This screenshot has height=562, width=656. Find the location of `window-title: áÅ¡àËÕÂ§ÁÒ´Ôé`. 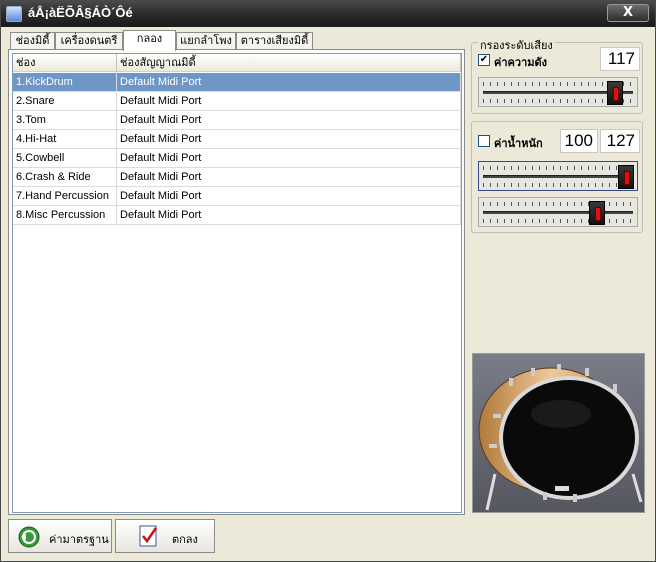

window-title: áÅ¡àËÕÂ§ÁÒ´Ôé is located at coordinates (80, 12).